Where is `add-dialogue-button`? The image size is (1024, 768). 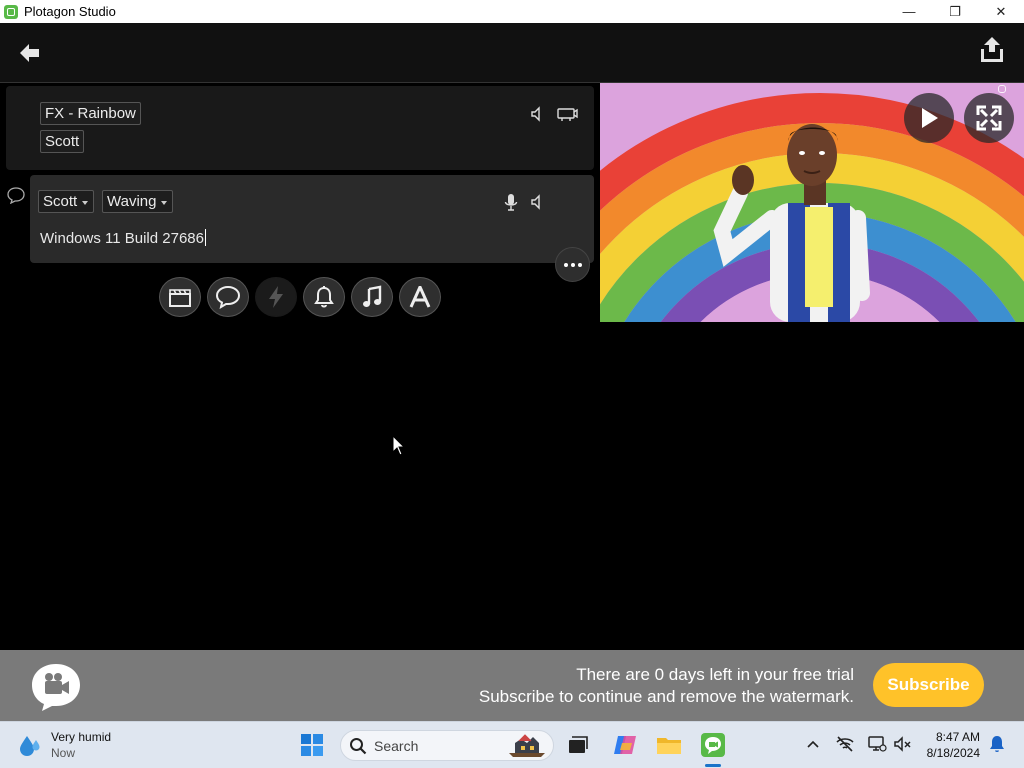
add-dialogue-button is located at coordinates (228, 297).